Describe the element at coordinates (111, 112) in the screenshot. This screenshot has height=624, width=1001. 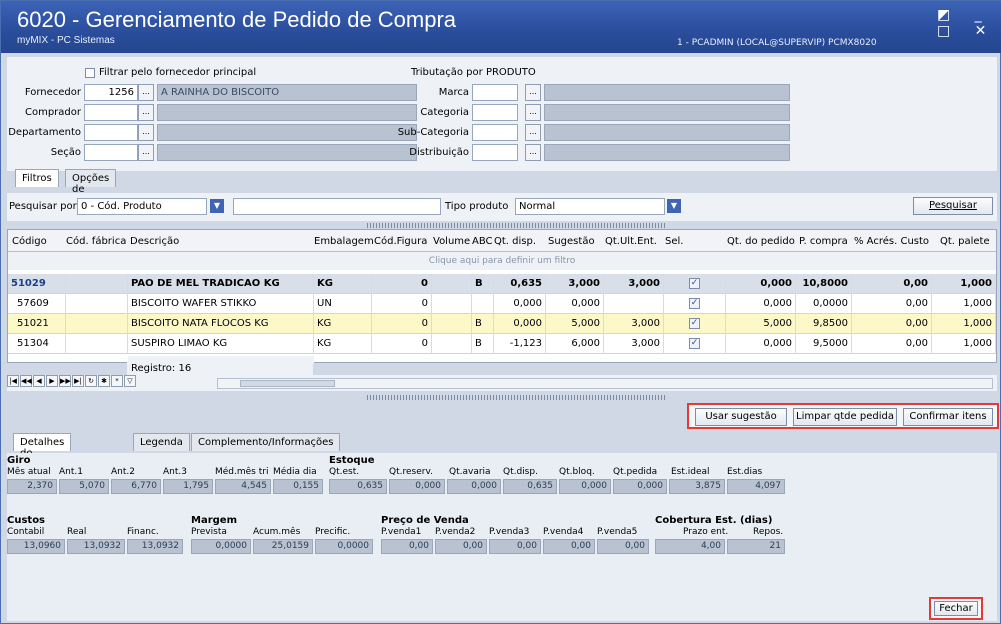
I see `comprador-input` at that location.